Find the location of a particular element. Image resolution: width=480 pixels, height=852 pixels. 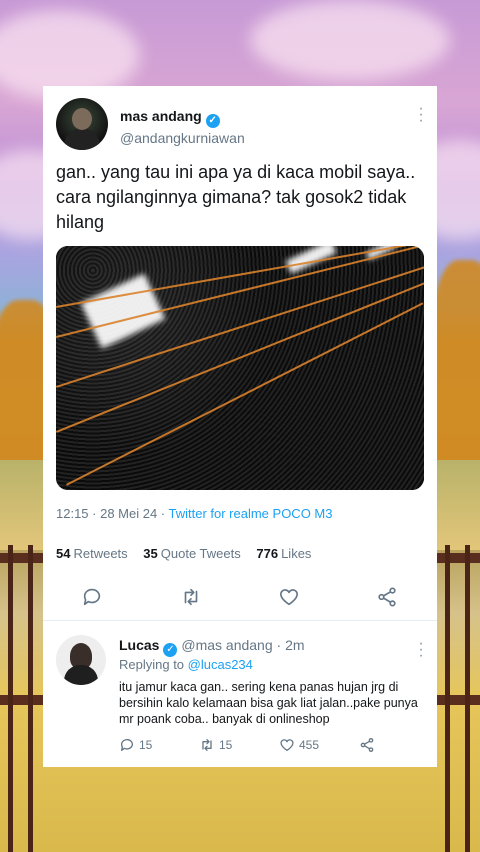

reply-like-count: 455 is located at coordinates (309, 745).